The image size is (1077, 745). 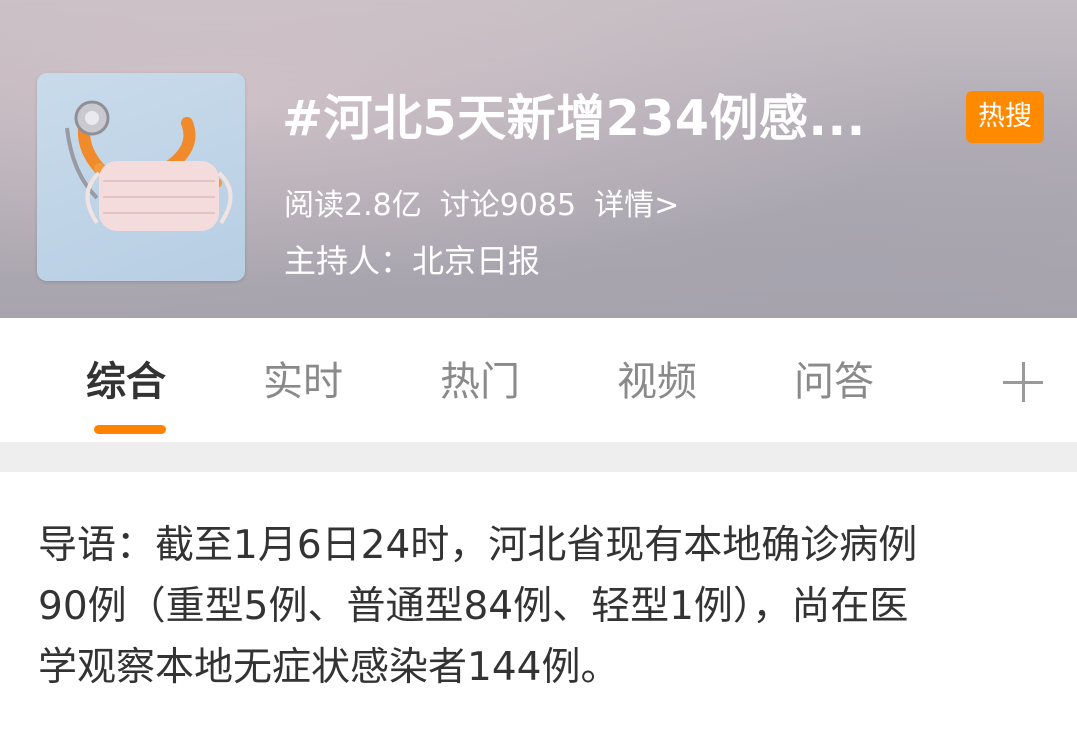 I want to click on topic-host: 主持人：北京日报, so click(x=412, y=261).